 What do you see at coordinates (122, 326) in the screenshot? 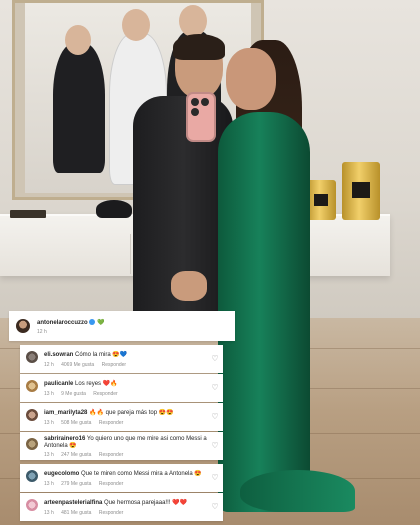
I see `main-comment-card: antonelaroccuzzo 💚 12 h` at bounding box center [122, 326].